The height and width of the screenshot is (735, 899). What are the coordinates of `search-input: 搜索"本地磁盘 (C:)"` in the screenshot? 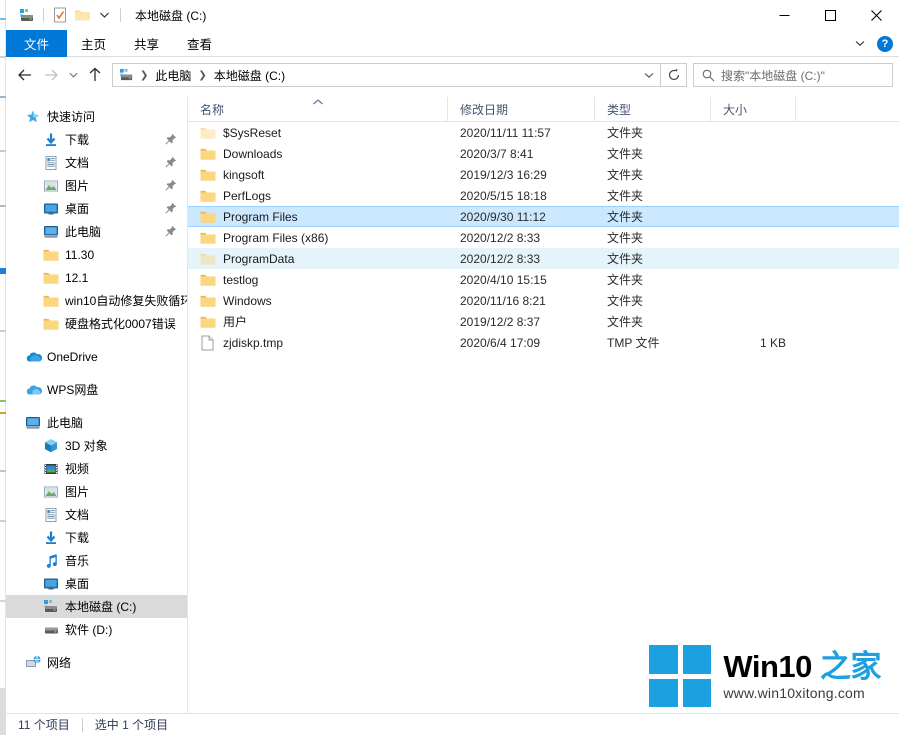 It's located at (793, 75).